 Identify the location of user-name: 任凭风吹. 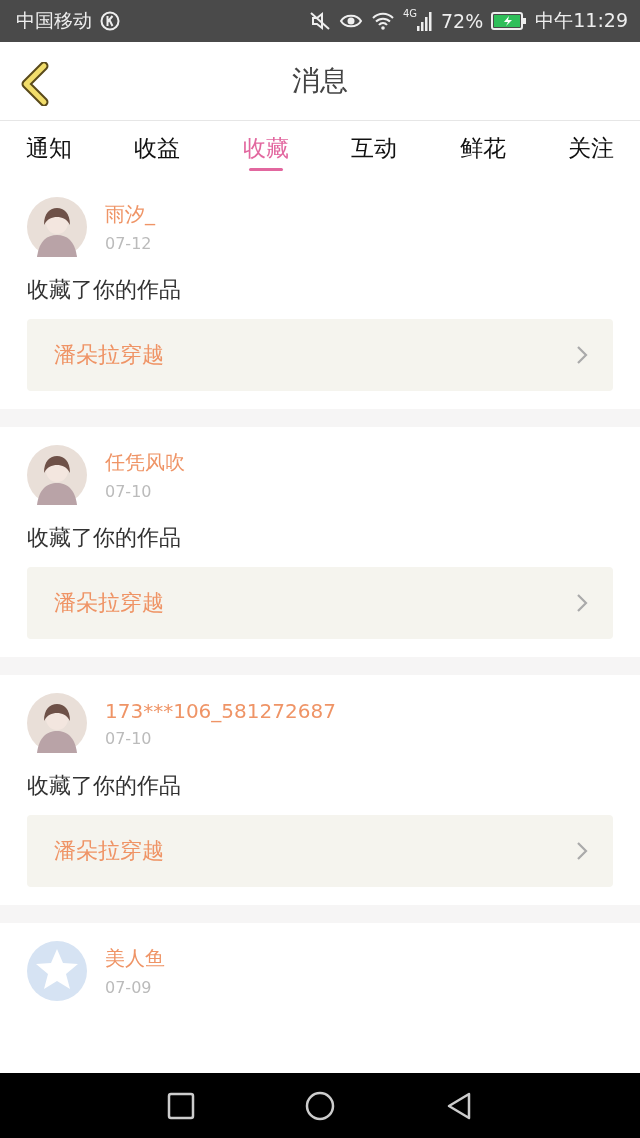
(145, 462).